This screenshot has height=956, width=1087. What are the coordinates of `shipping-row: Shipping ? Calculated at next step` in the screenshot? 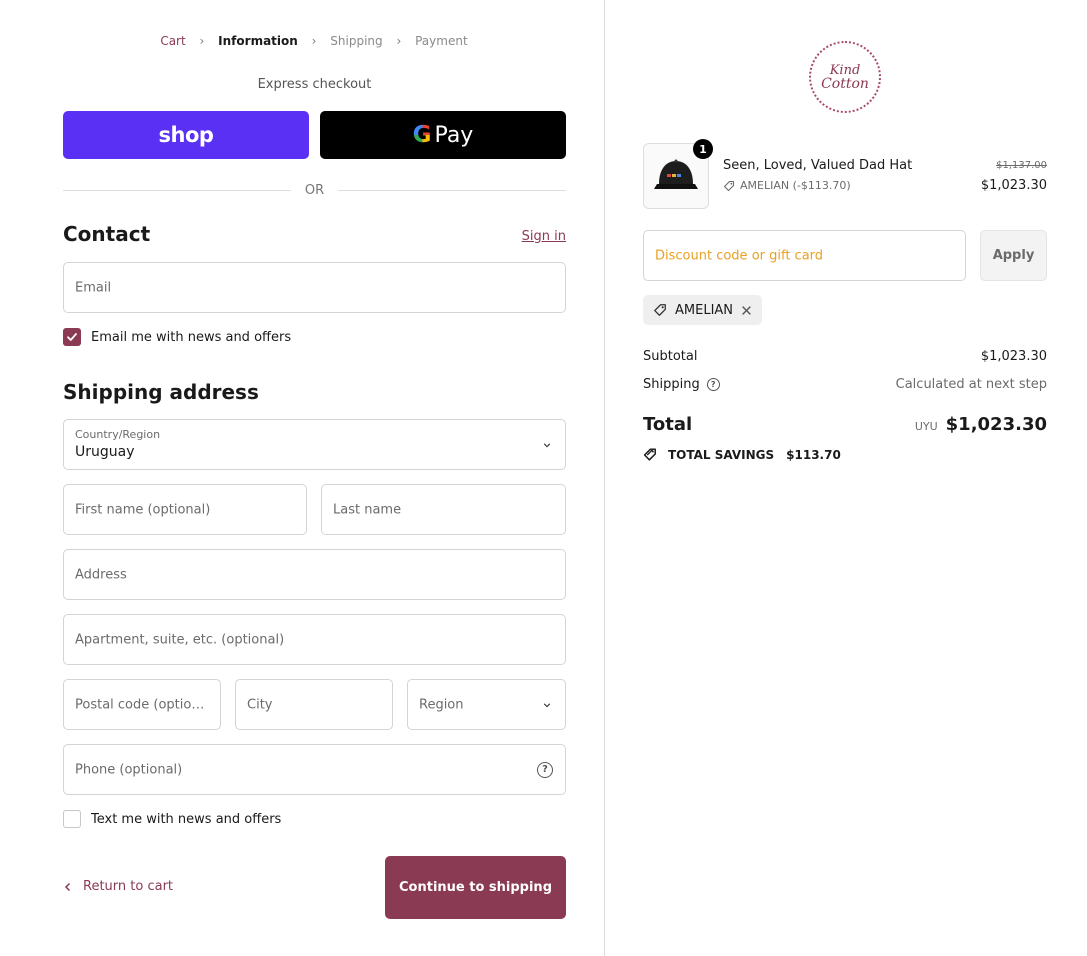 It's located at (845, 384).